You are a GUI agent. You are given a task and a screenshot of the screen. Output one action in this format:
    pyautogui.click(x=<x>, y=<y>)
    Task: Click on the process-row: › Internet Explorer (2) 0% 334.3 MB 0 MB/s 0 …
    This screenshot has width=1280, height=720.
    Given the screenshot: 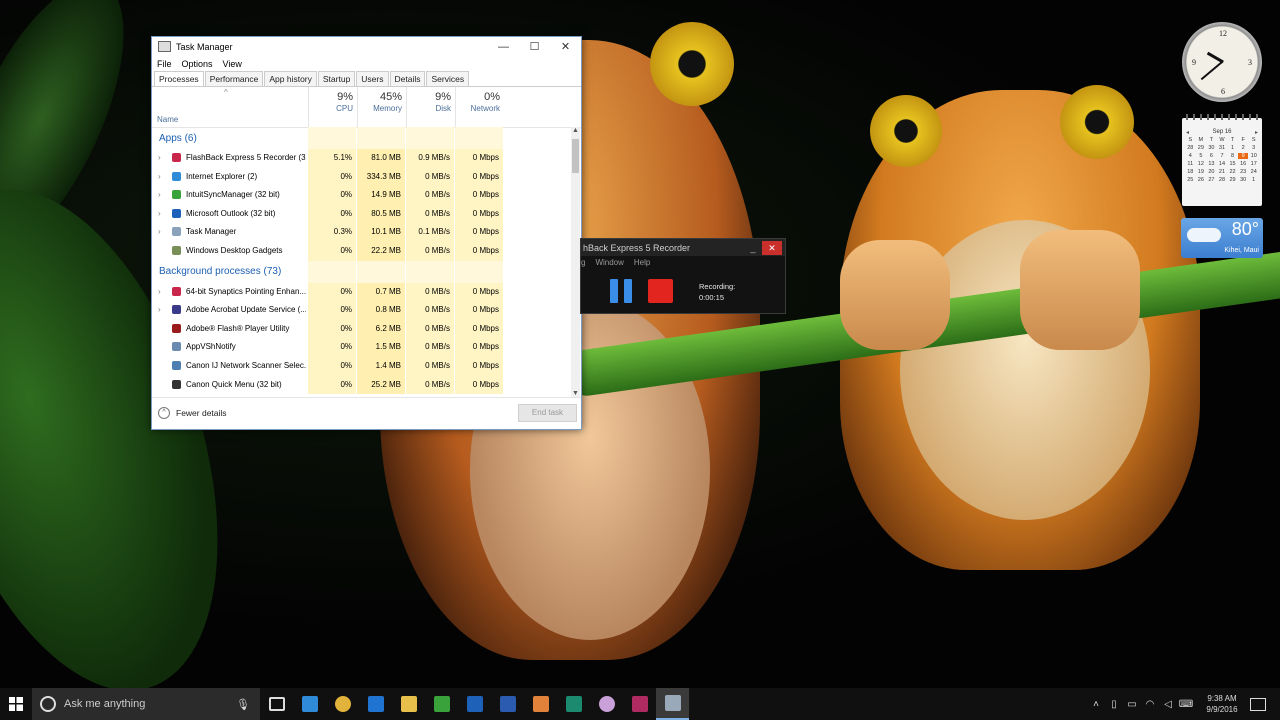 What is the action you would take?
    pyautogui.click(x=361, y=177)
    